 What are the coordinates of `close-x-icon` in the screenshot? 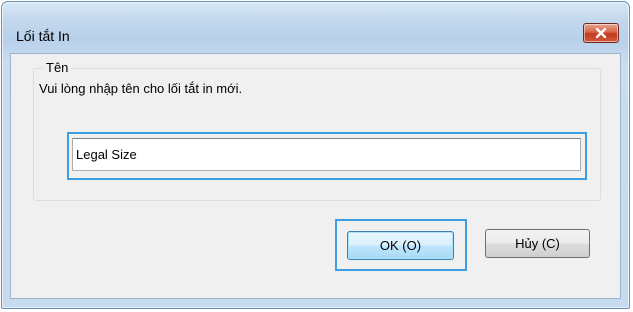 It's located at (601, 33).